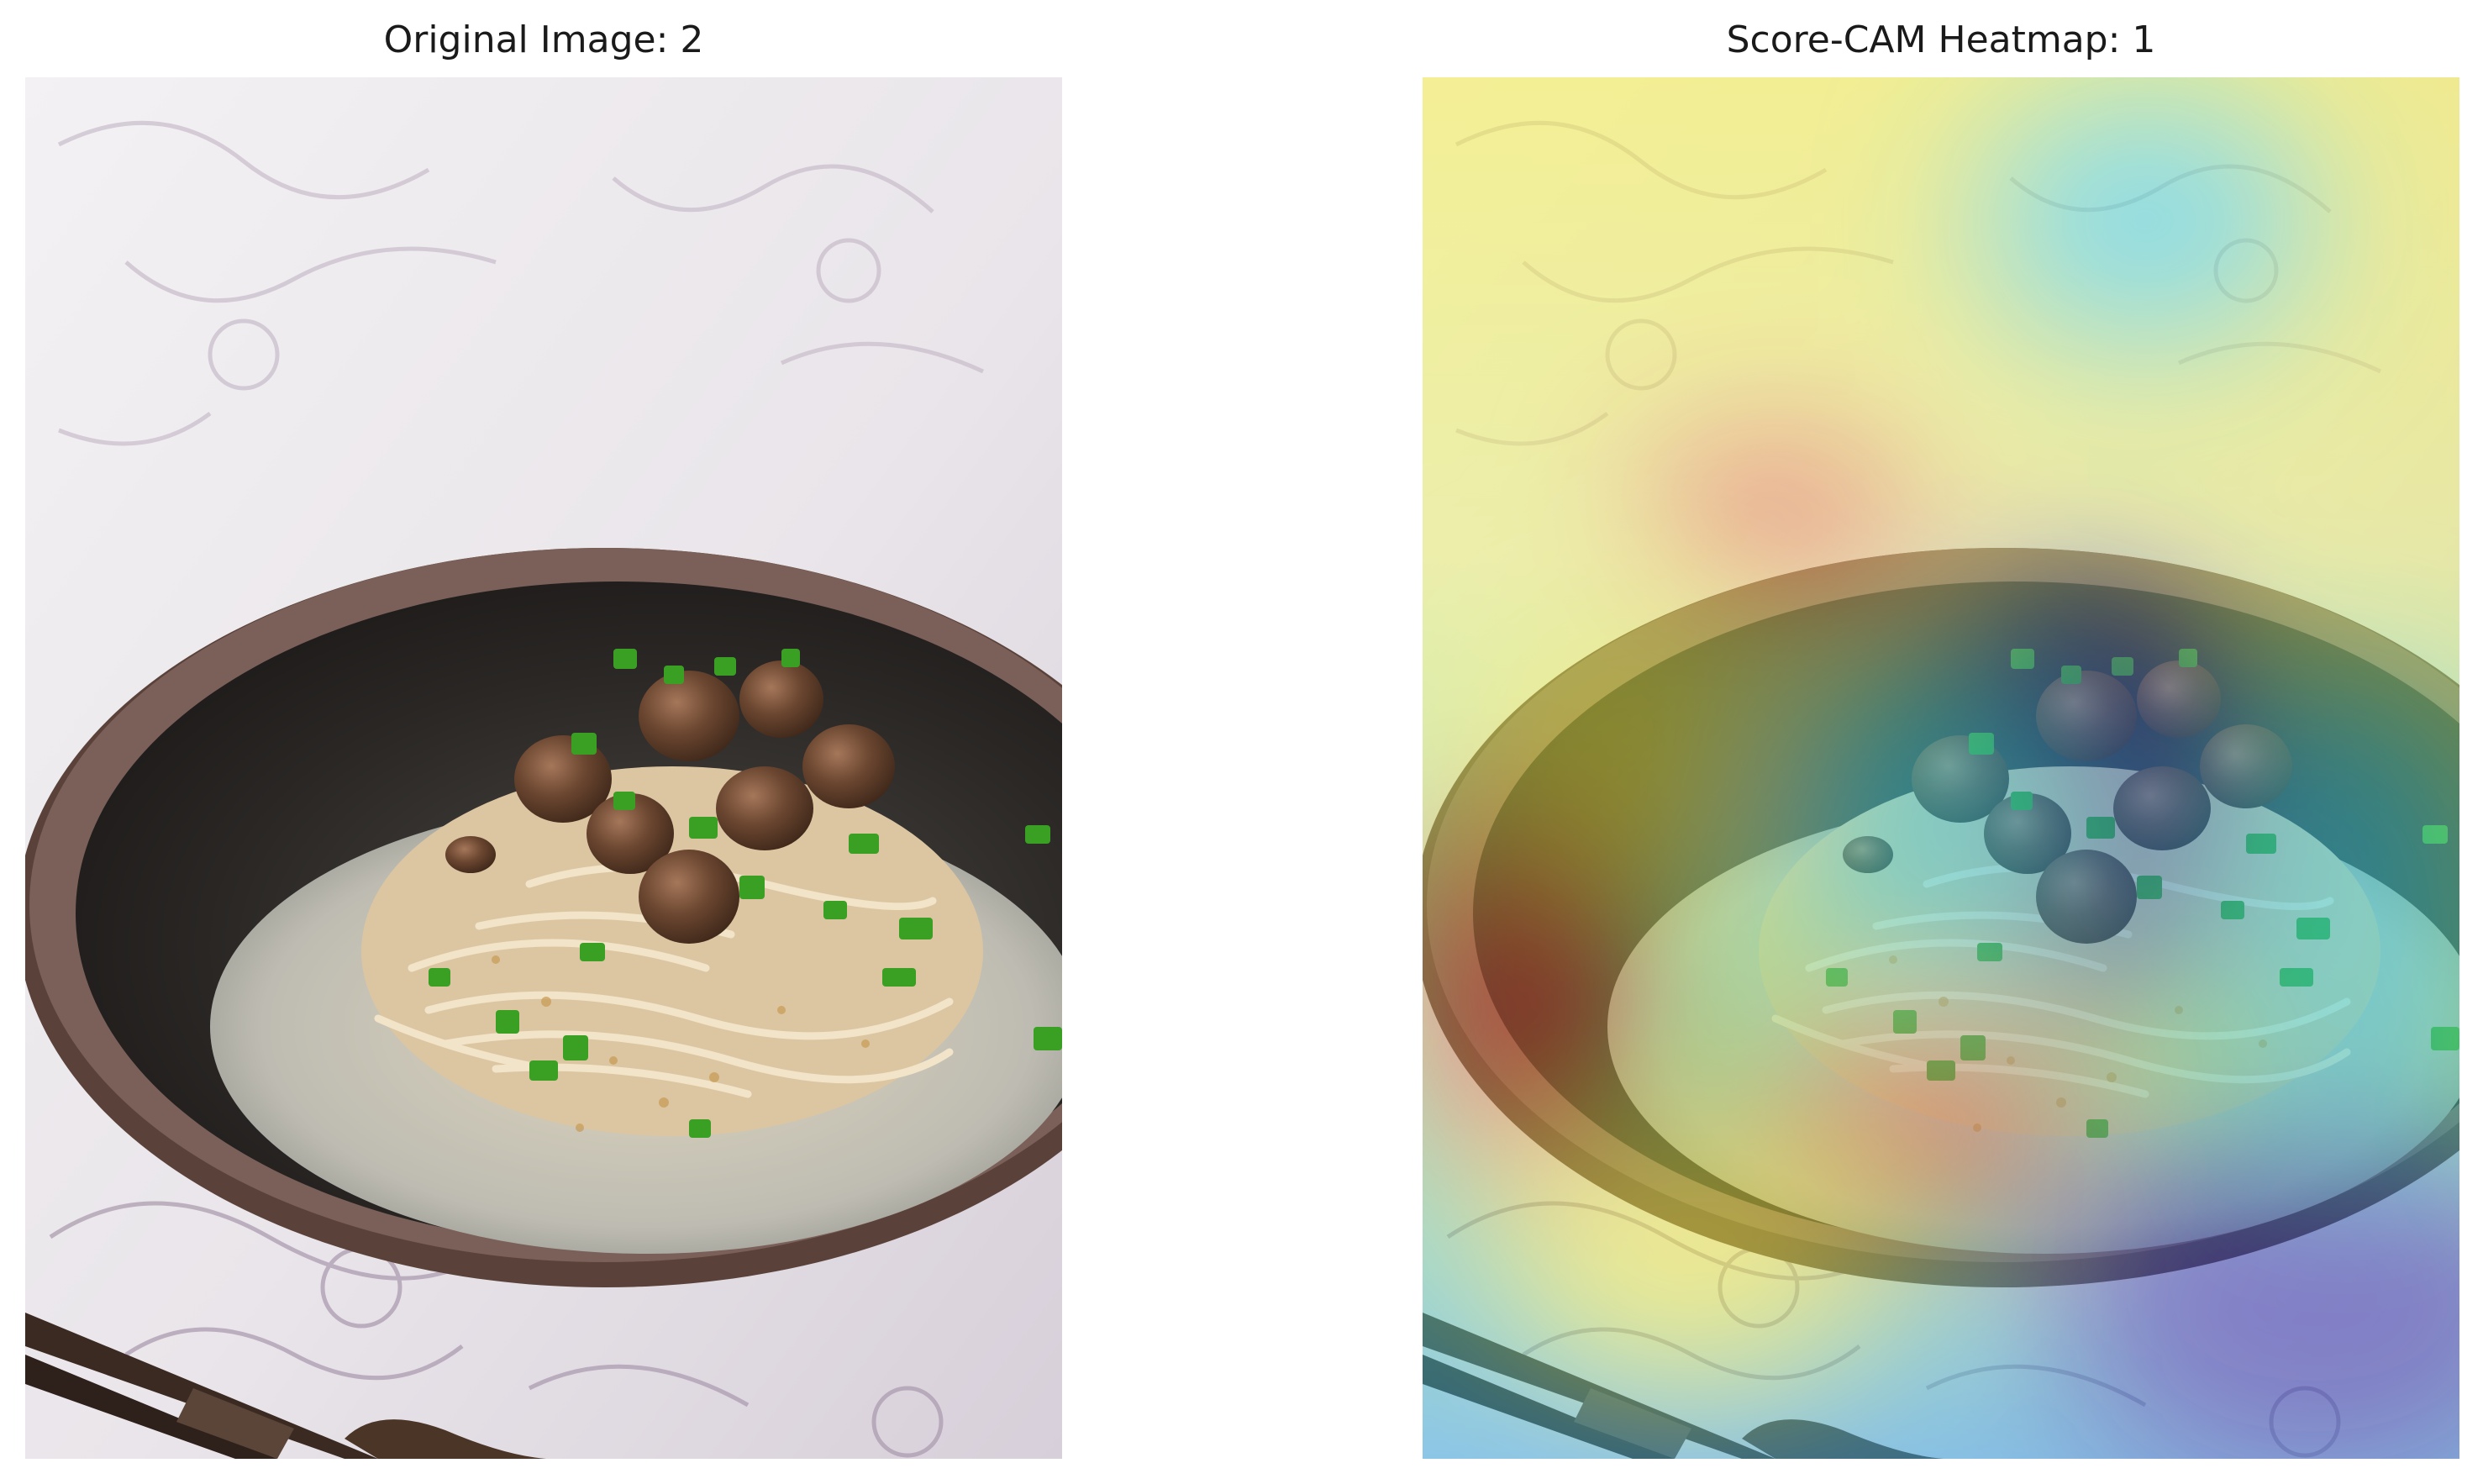 This screenshot has height=1484, width=2483. What do you see at coordinates (543, 39) in the screenshot?
I see `left-panel-title: Original Image: 2` at bounding box center [543, 39].